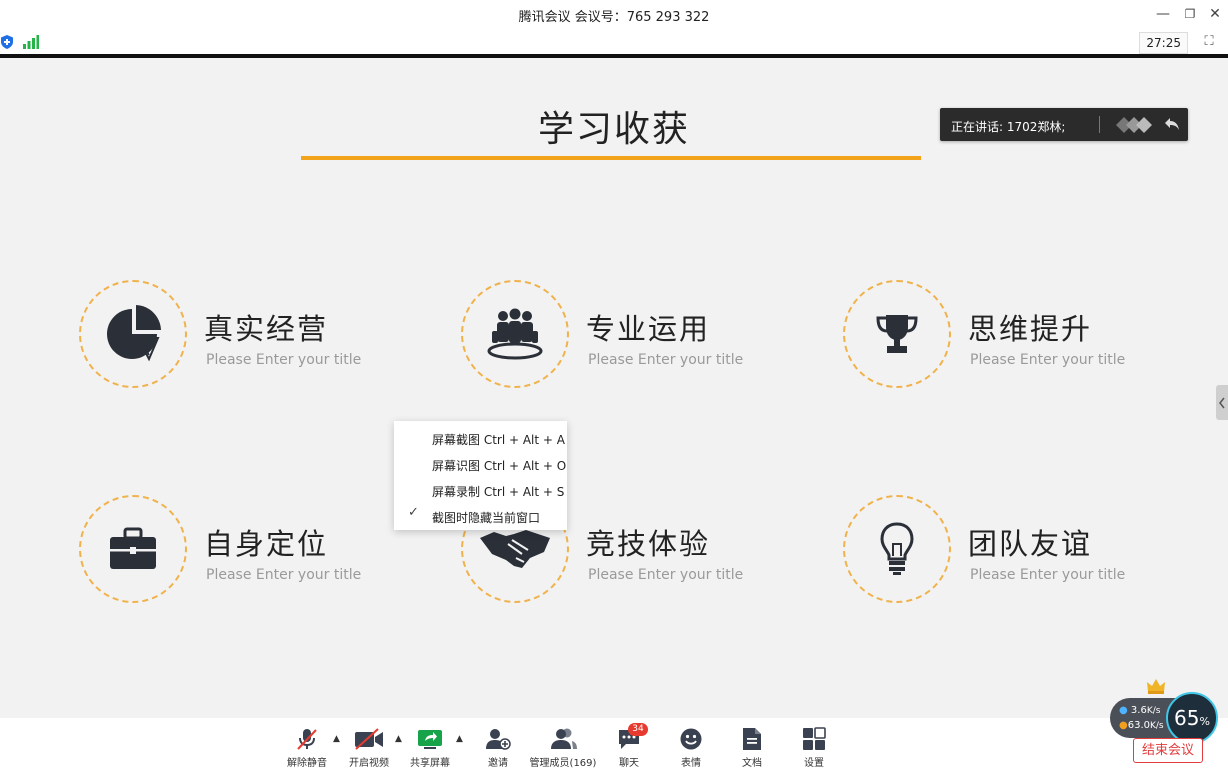 This screenshot has width=1228, height=773. Describe the element at coordinates (752, 763) in the screenshot. I see `documents-label: 文档` at that location.